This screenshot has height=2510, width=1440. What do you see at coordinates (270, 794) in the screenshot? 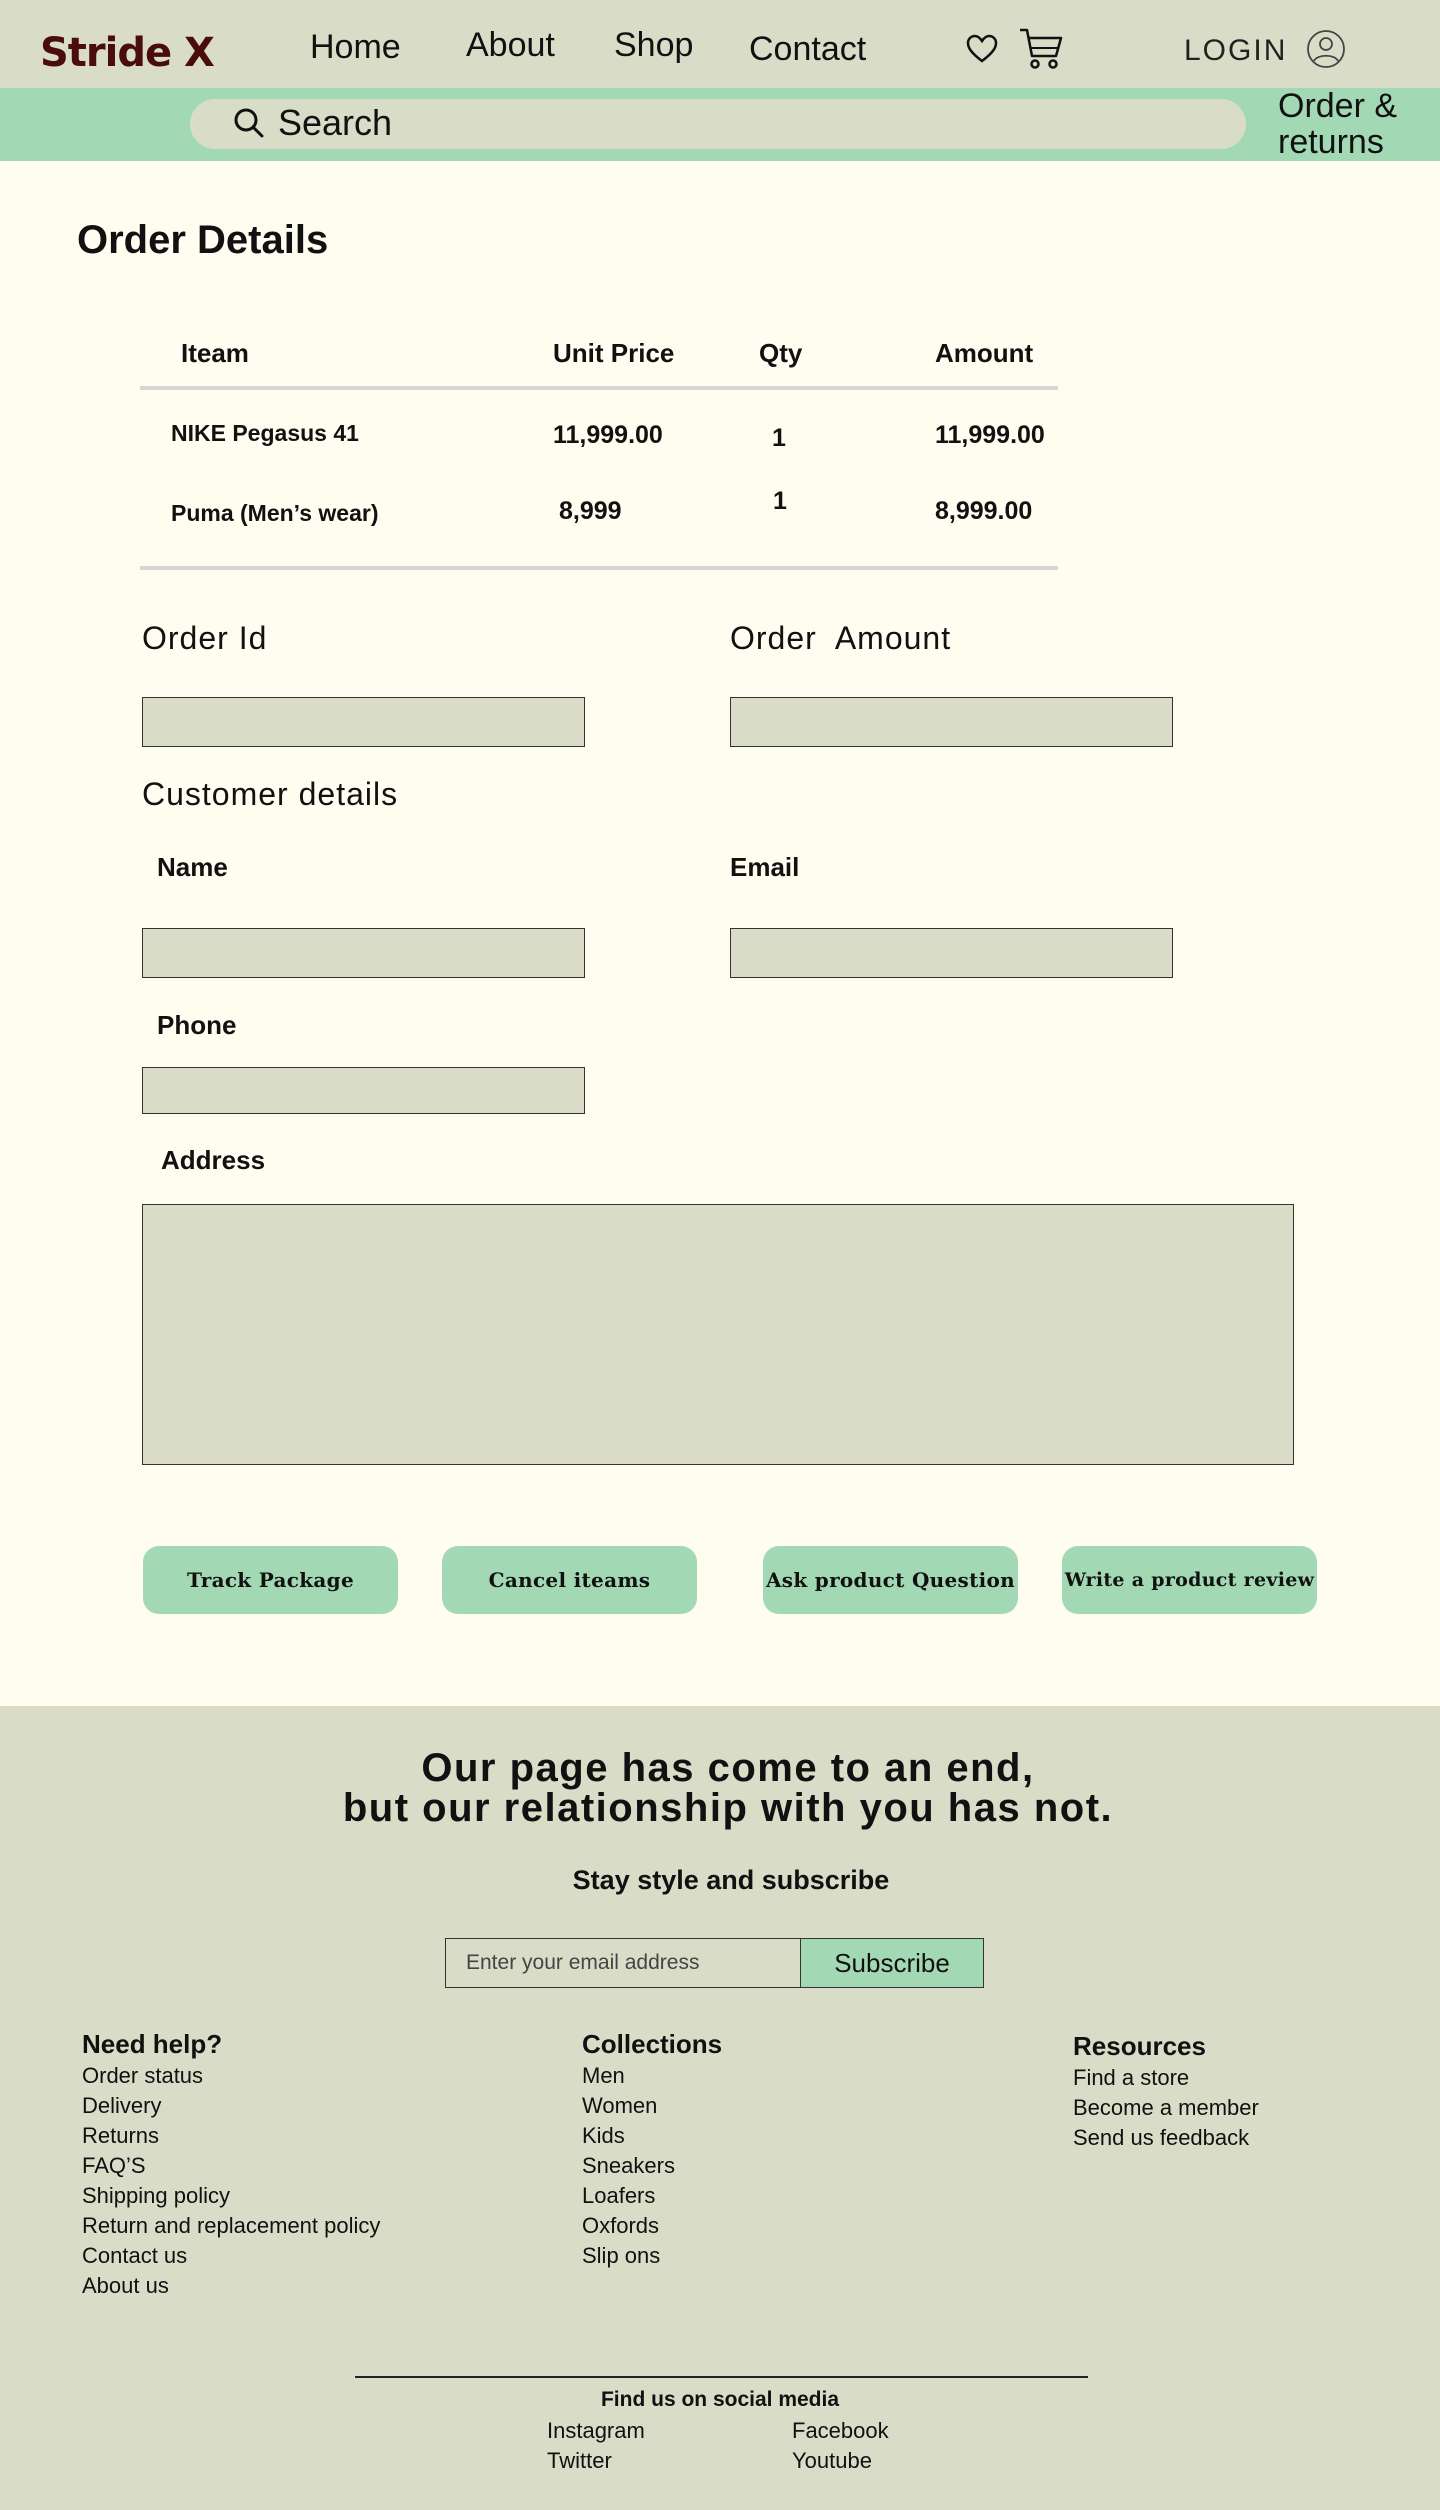
I see `customer-details-heading: Customer details` at bounding box center [270, 794].